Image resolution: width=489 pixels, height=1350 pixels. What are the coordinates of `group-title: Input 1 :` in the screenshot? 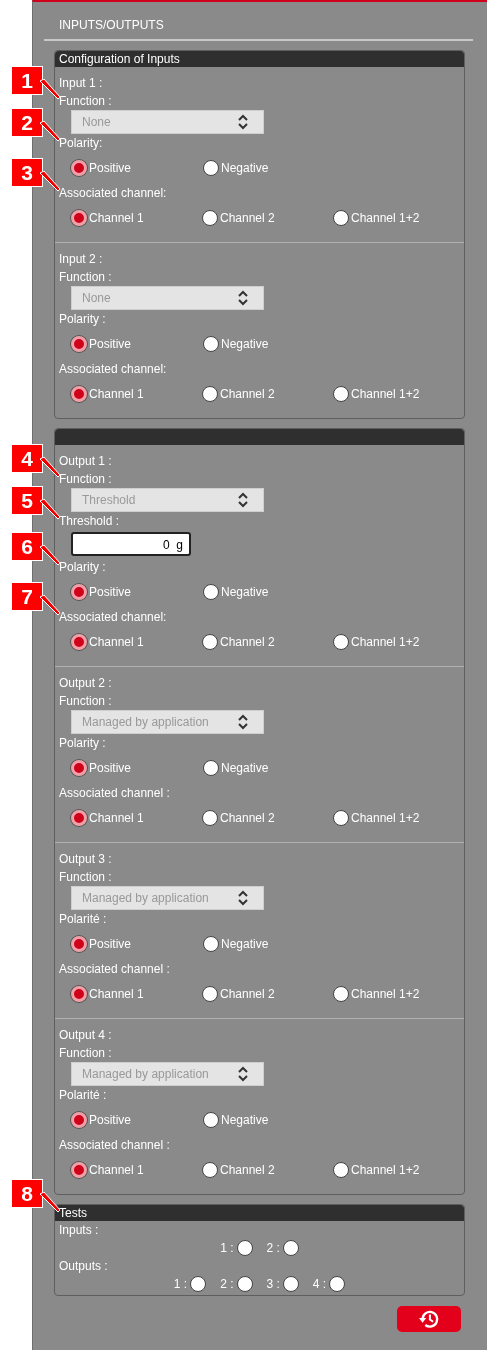 It's located at (81, 83).